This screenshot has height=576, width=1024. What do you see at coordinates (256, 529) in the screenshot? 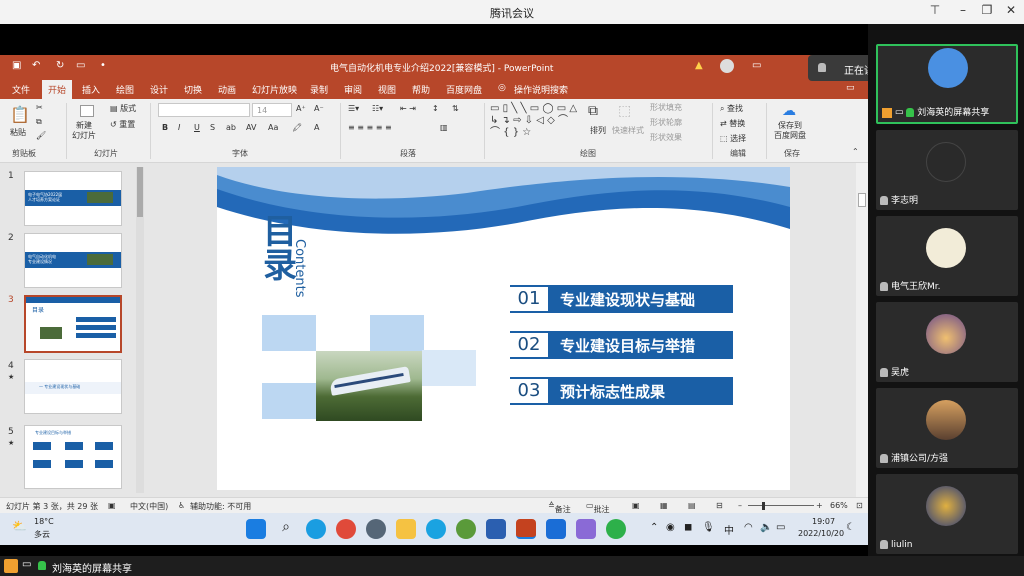
I see `start-icon` at bounding box center [256, 529].